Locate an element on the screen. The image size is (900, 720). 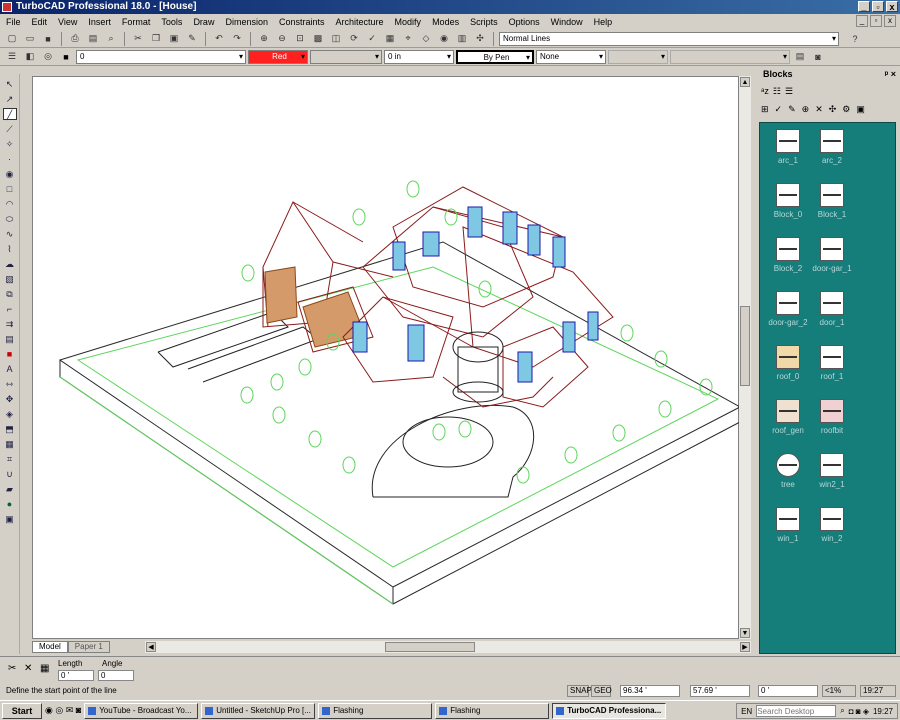
menu-dimension: Dimension is located at coordinates (246, 22).